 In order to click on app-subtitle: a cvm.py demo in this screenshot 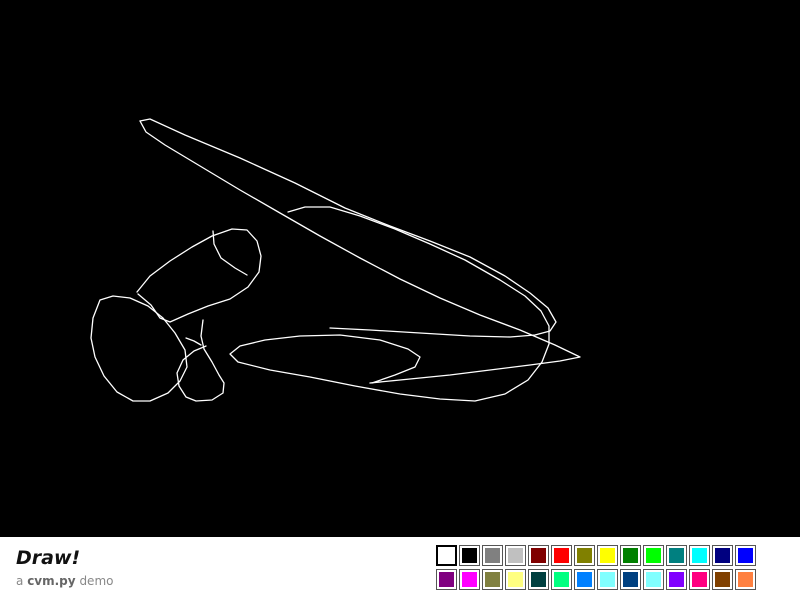, I will do `click(64, 581)`.